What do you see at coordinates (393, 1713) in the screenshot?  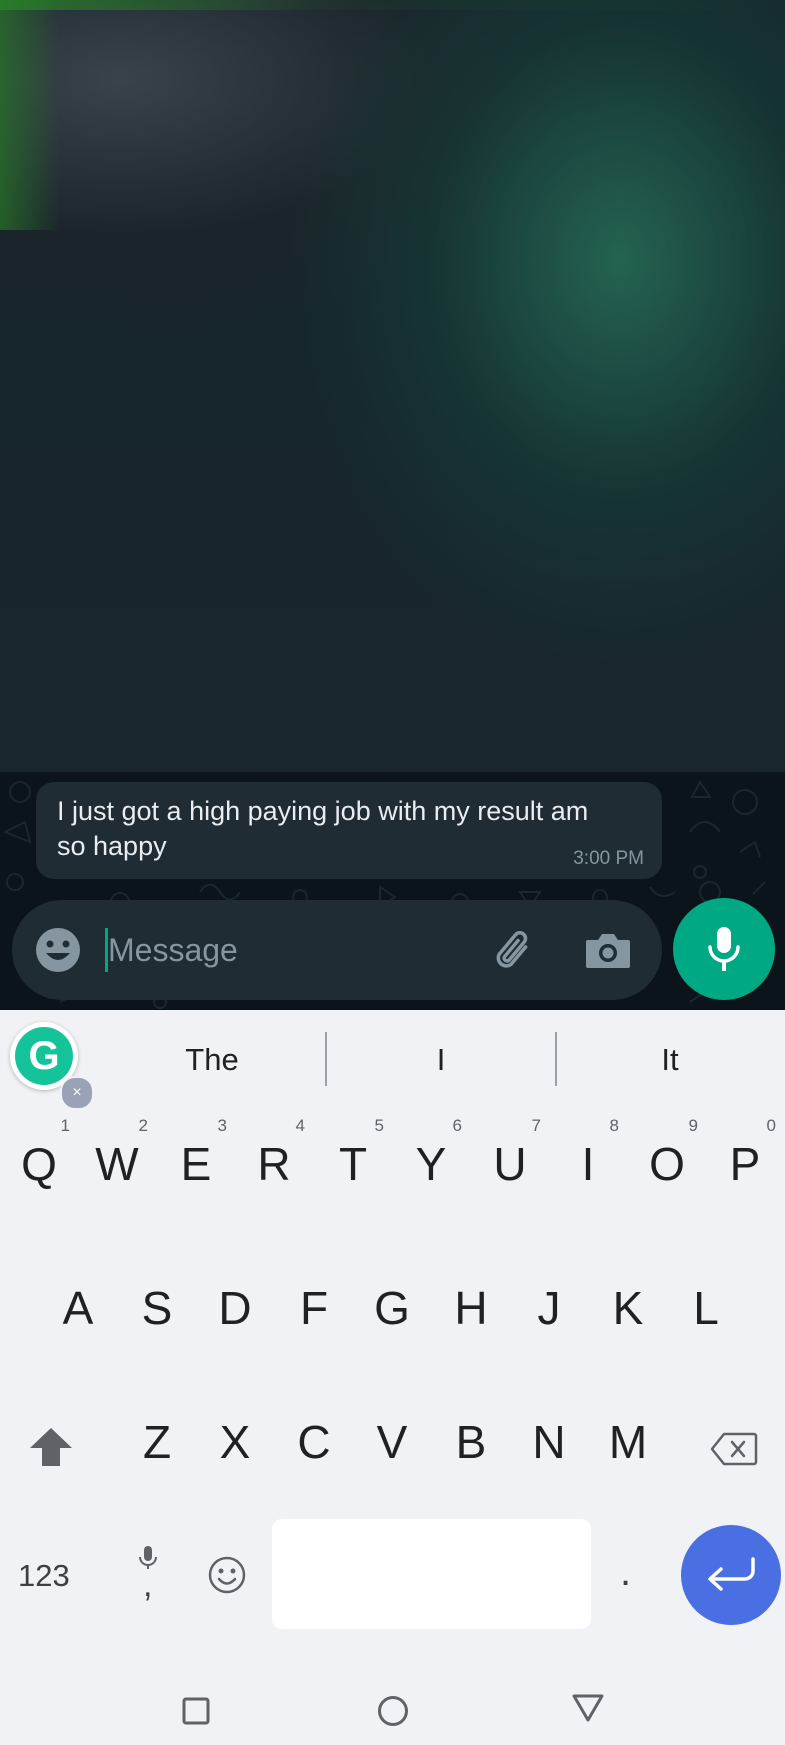 I see `home-circle-icon` at bounding box center [393, 1713].